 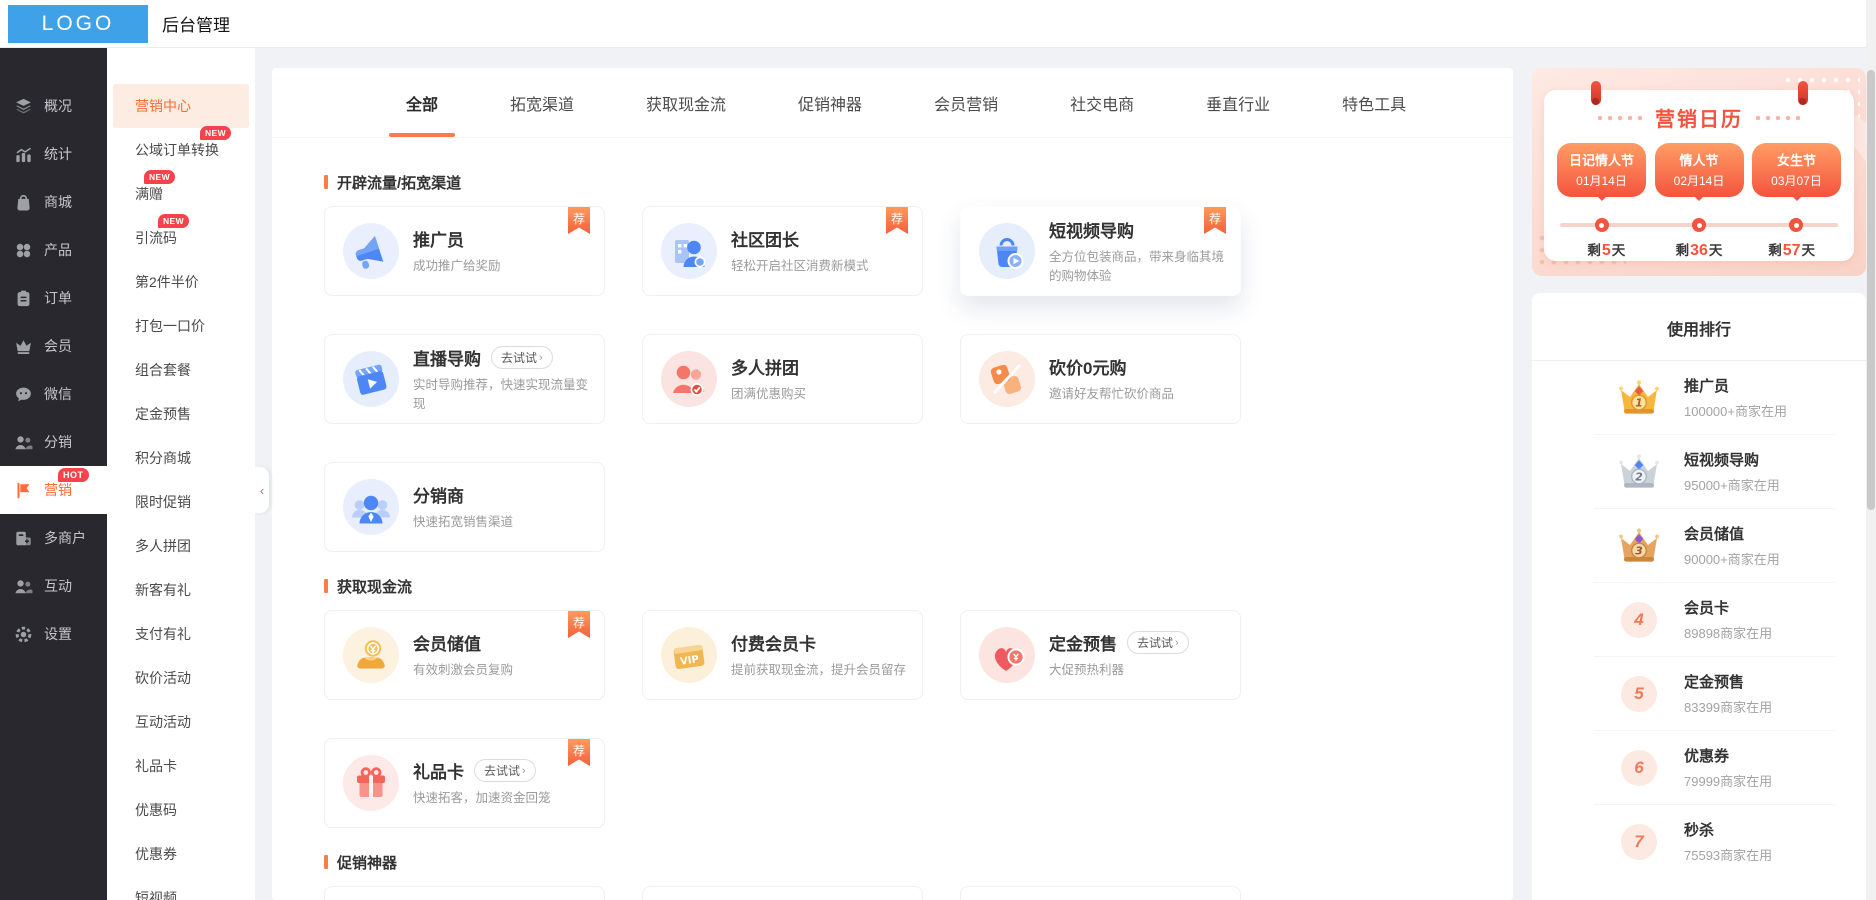 I want to click on sidebar-item-order: 订单, so click(x=53, y=298).